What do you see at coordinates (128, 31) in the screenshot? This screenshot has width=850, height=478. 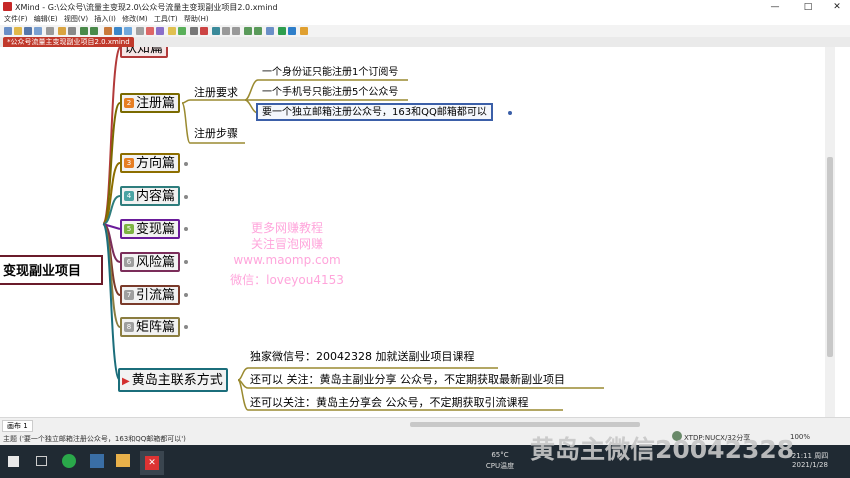 I see `floating-topic-icon` at bounding box center [128, 31].